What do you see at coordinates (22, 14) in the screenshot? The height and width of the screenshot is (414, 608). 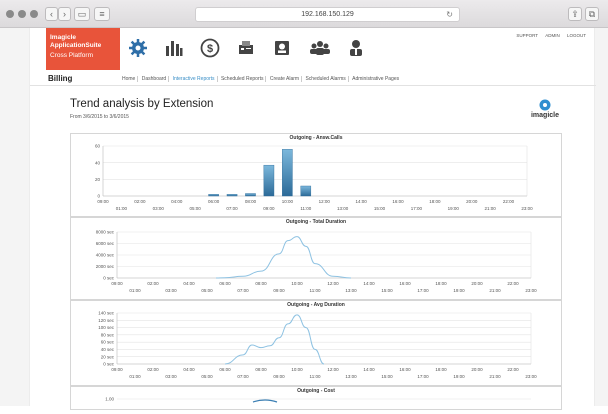 I see `minimize-window-icon` at bounding box center [22, 14].